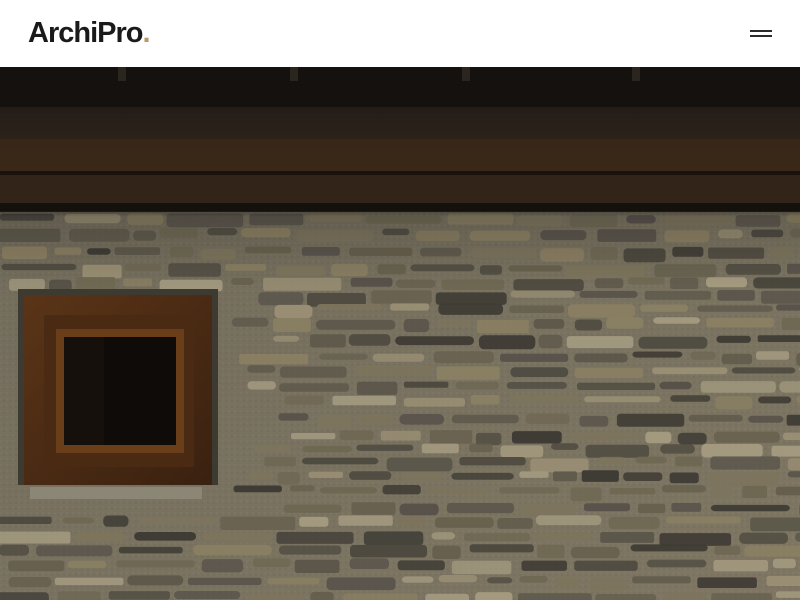 Image resolution: width=800 pixels, height=600 pixels. I want to click on archipro-logo: ArchiPro., so click(89, 33).